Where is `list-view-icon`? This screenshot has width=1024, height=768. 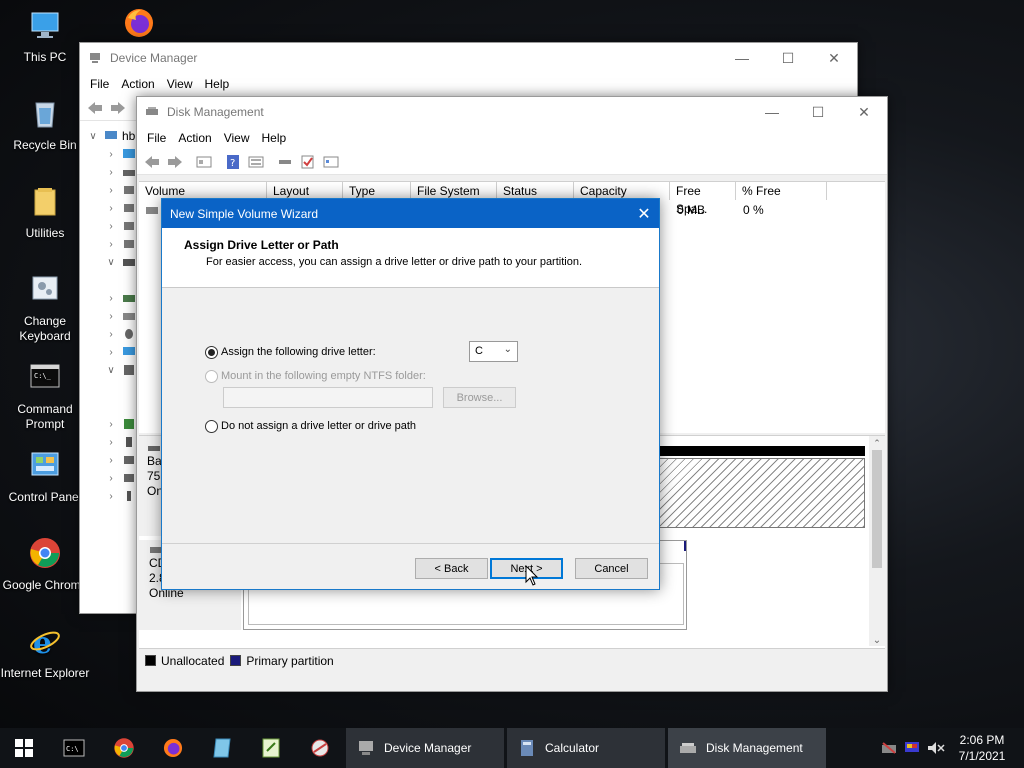 list-view-icon is located at coordinates (256, 162).